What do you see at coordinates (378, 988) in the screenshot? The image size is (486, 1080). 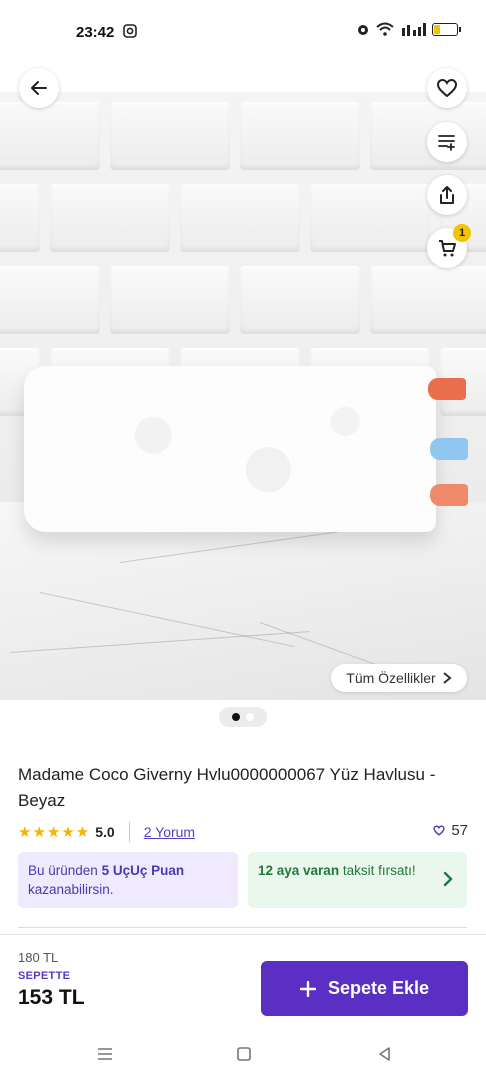 I see `add-to-cart-label: Sepete Ekle` at bounding box center [378, 988].